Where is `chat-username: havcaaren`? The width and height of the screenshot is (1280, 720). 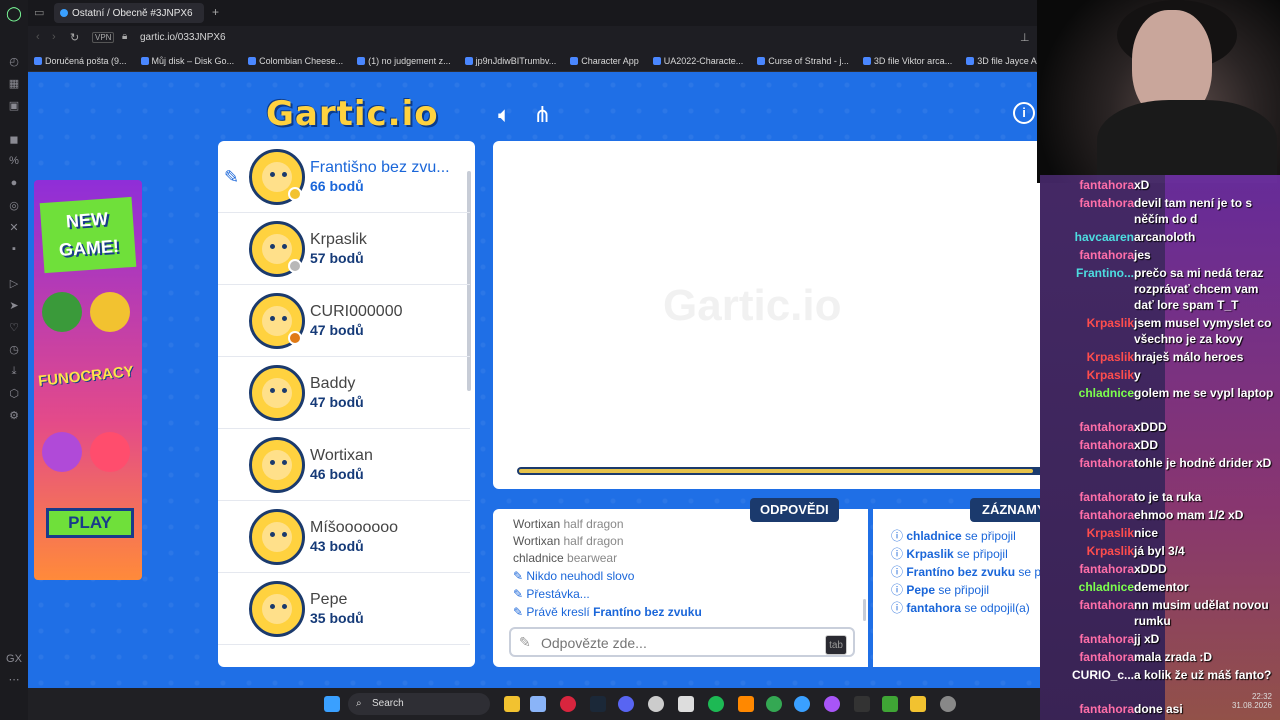 chat-username: havcaaren is located at coordinates (1104, 237).